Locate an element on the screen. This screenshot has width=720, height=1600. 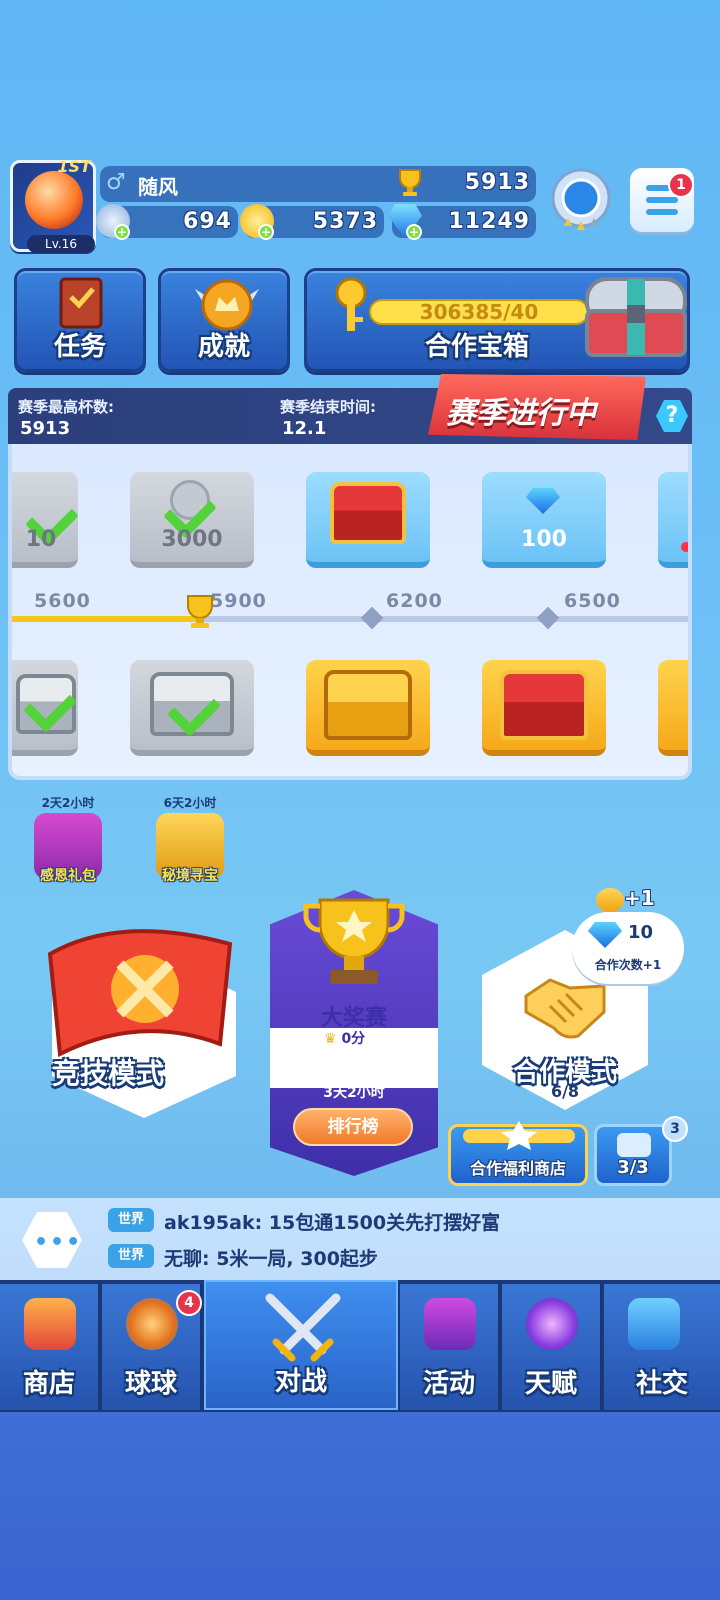
player-name-bar: ♂ 随风 5913 is located at coordinates (318, 184).